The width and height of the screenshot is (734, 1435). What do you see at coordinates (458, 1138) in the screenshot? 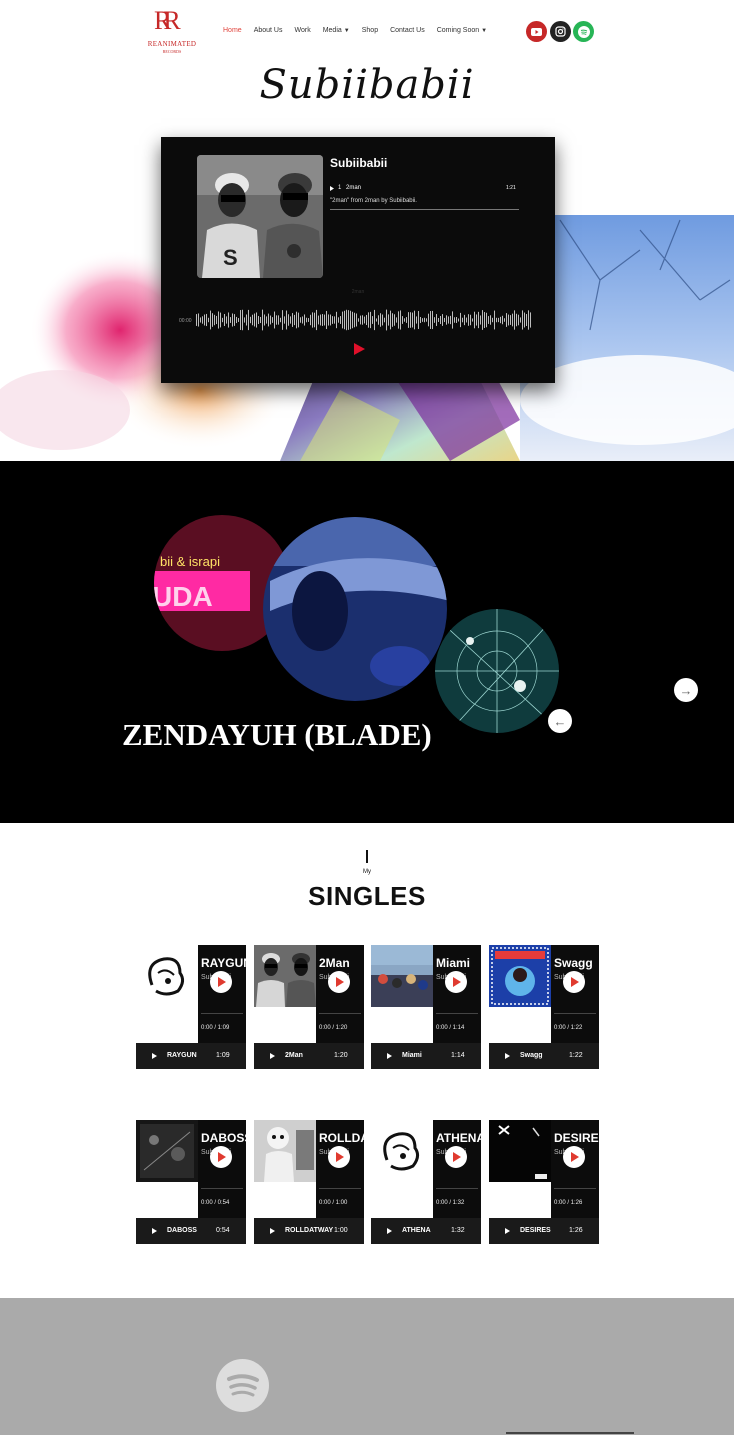
I see `single-title: ATHENA` at bounding box center [458, 1138].